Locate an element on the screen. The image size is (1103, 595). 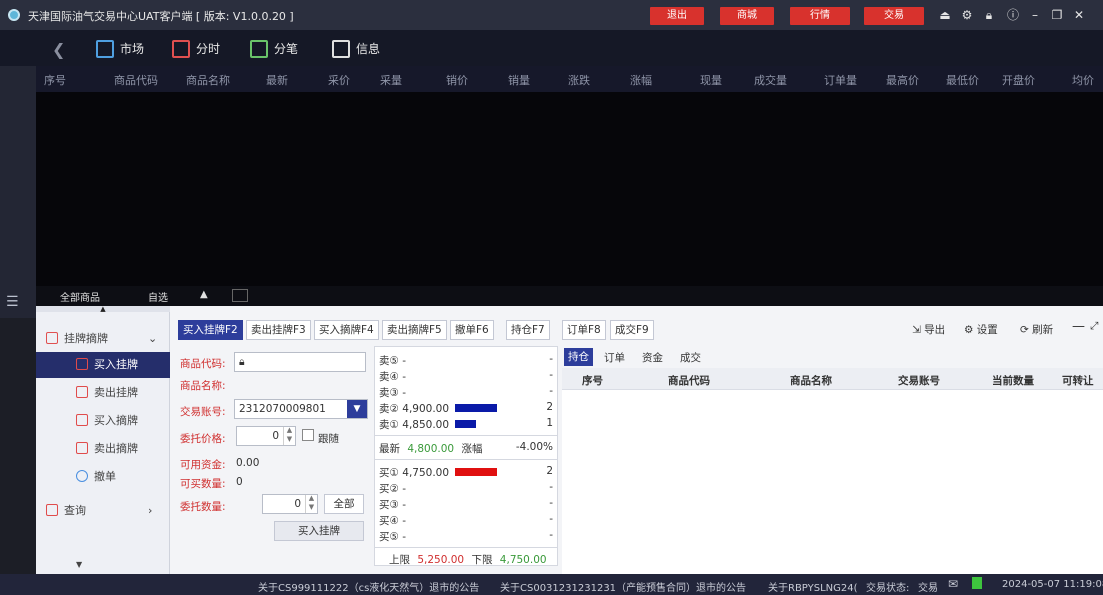
tab-market: 市场 is located at coordinates (120, 49).